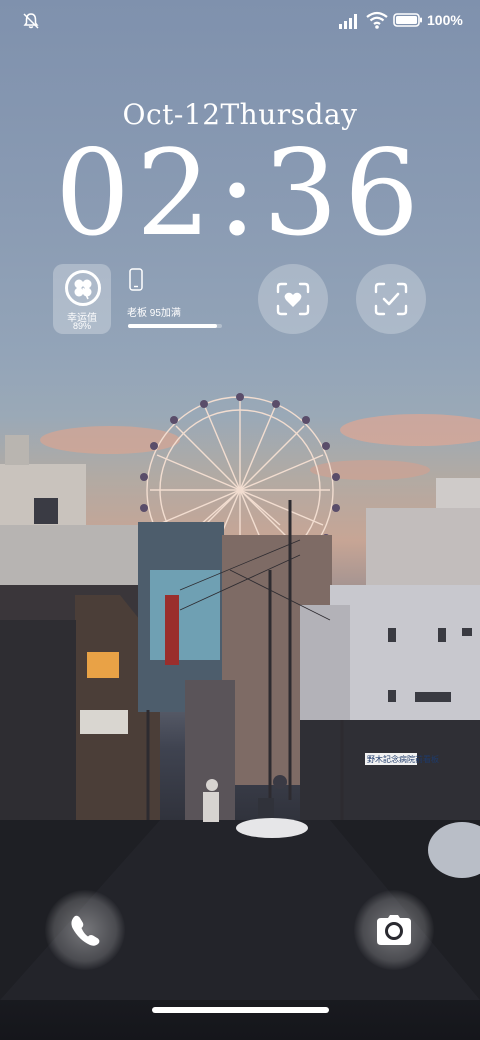  I want to click on luck-widget: 幸运值 89%, so click(82, 299).